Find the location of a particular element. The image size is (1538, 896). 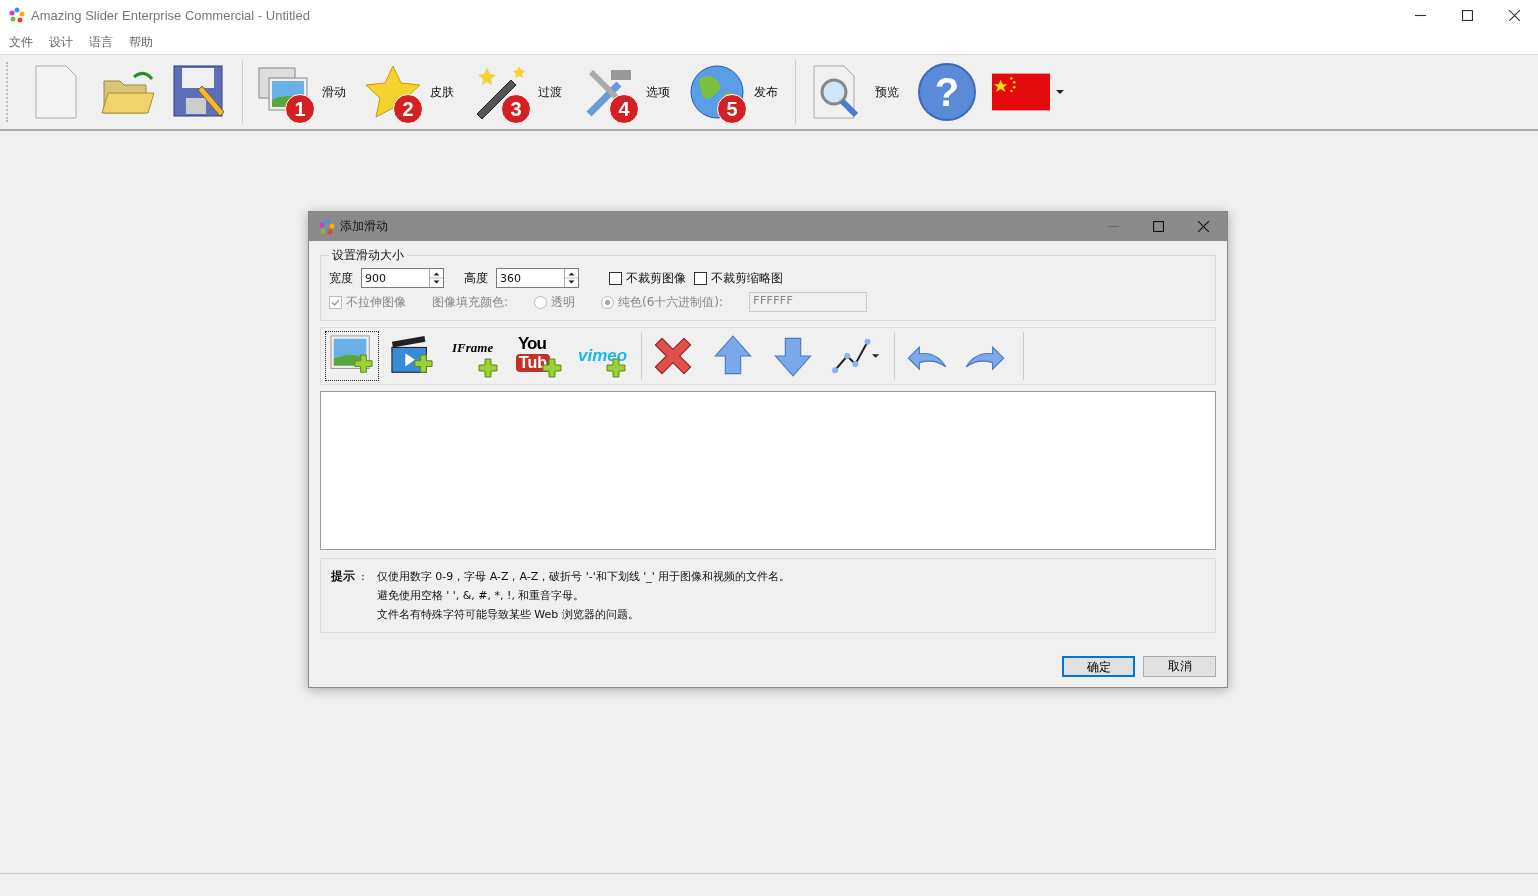

checkbox-label: 不裁剪缩略图 is located at coordinates (747, 278).